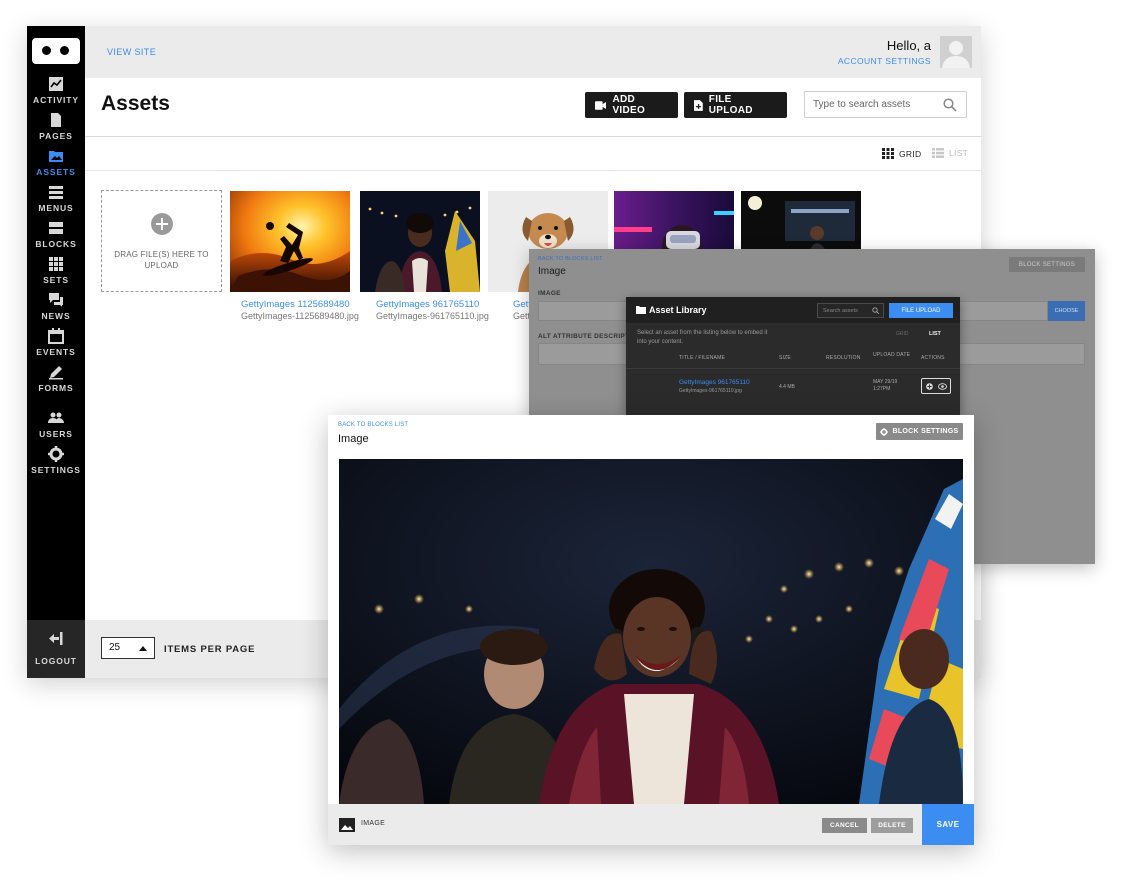 This screenshot has height=895, width=1142. What do you see at coordinates (533, 170) in the screenshot?
I see `toolbar-divider` at bounding box center [533, 170].